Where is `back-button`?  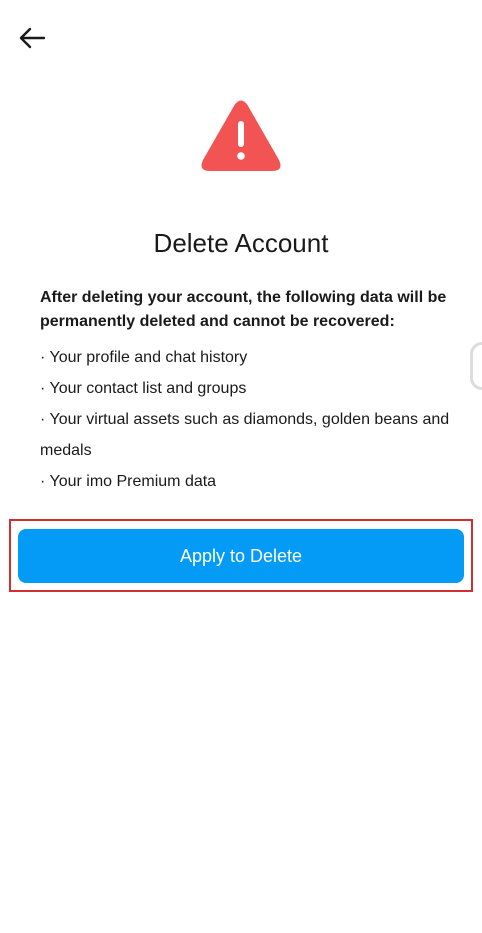 back-button is located at coordinates (32, 38).